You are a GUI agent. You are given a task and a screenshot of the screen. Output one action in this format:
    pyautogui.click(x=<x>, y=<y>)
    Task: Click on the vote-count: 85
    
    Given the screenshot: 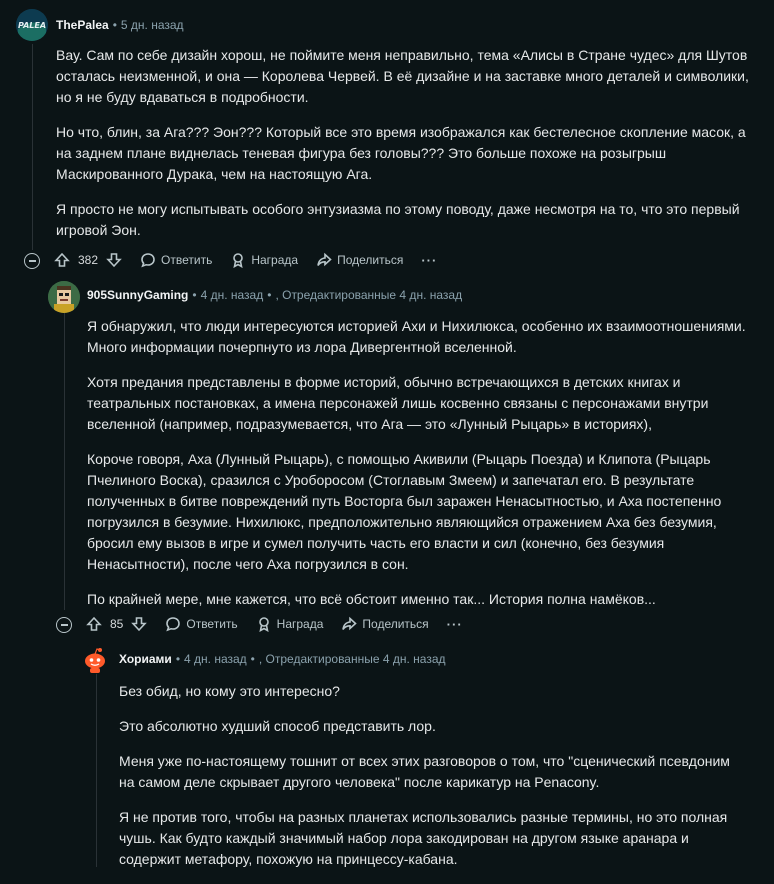 What is the action you would take?
    pyautogui.click(x=117, y=624)
    